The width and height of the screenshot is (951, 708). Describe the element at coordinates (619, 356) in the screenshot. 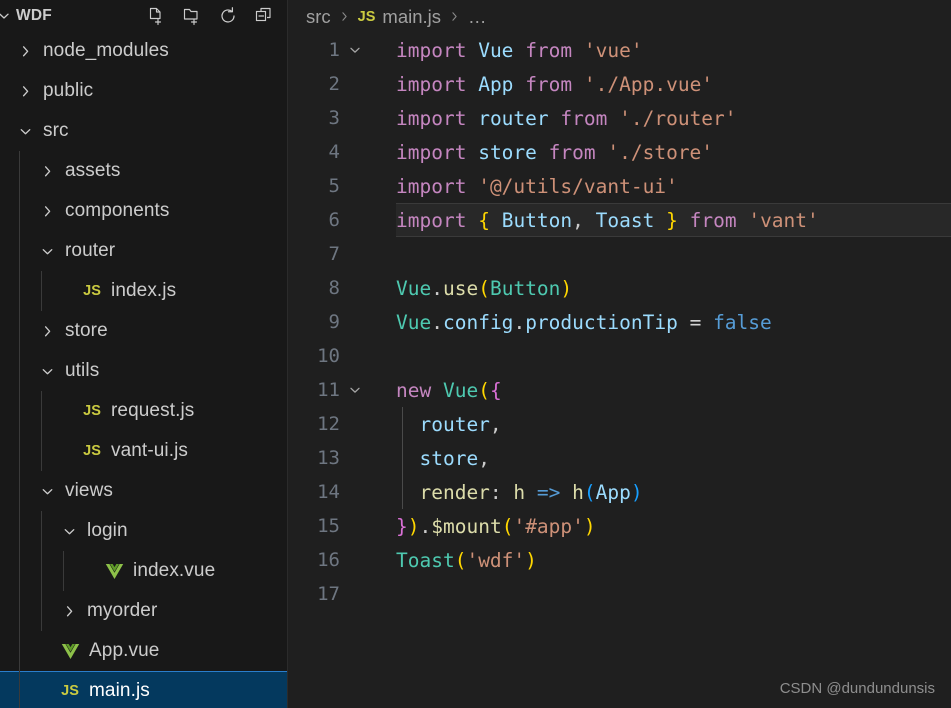

I see `code-line: 10` at that location.